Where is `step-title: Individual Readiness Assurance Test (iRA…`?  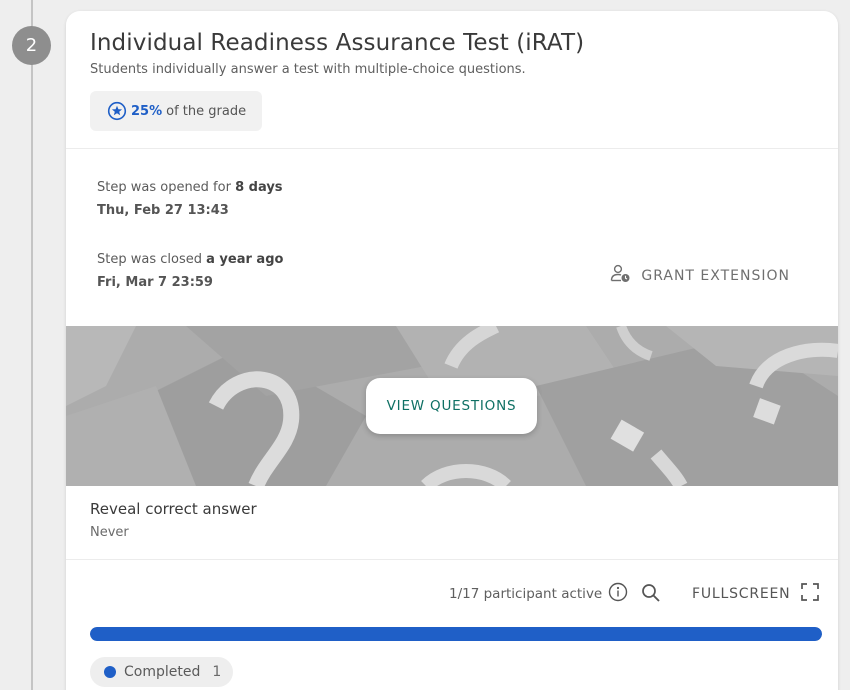
step-title: Individual Readiness Assurance Test (iRA… is located at coordinates (337, 43).